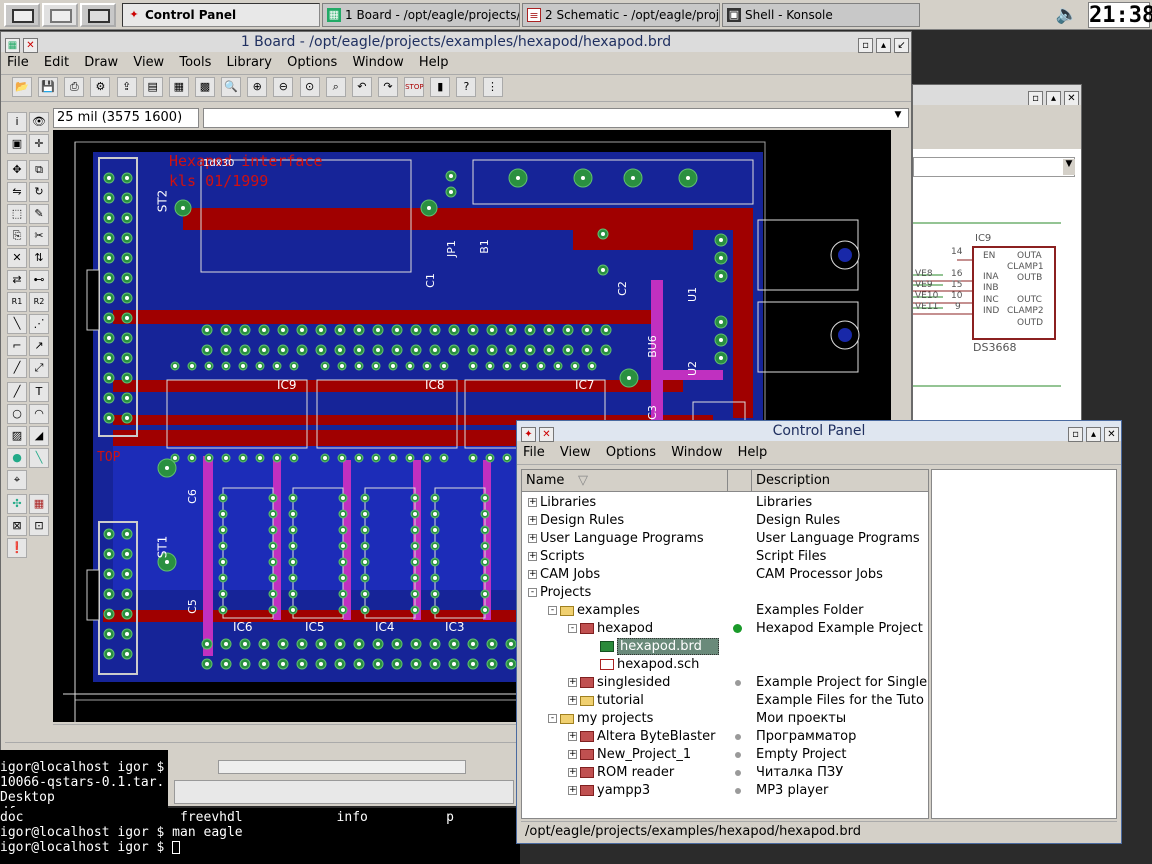 The width and height of the screenshot is (1152, 864). What do you see at coordinates (17, 548) in the screenshot?
I see `warning-icon: ❗` at bounding box center [17, 548].